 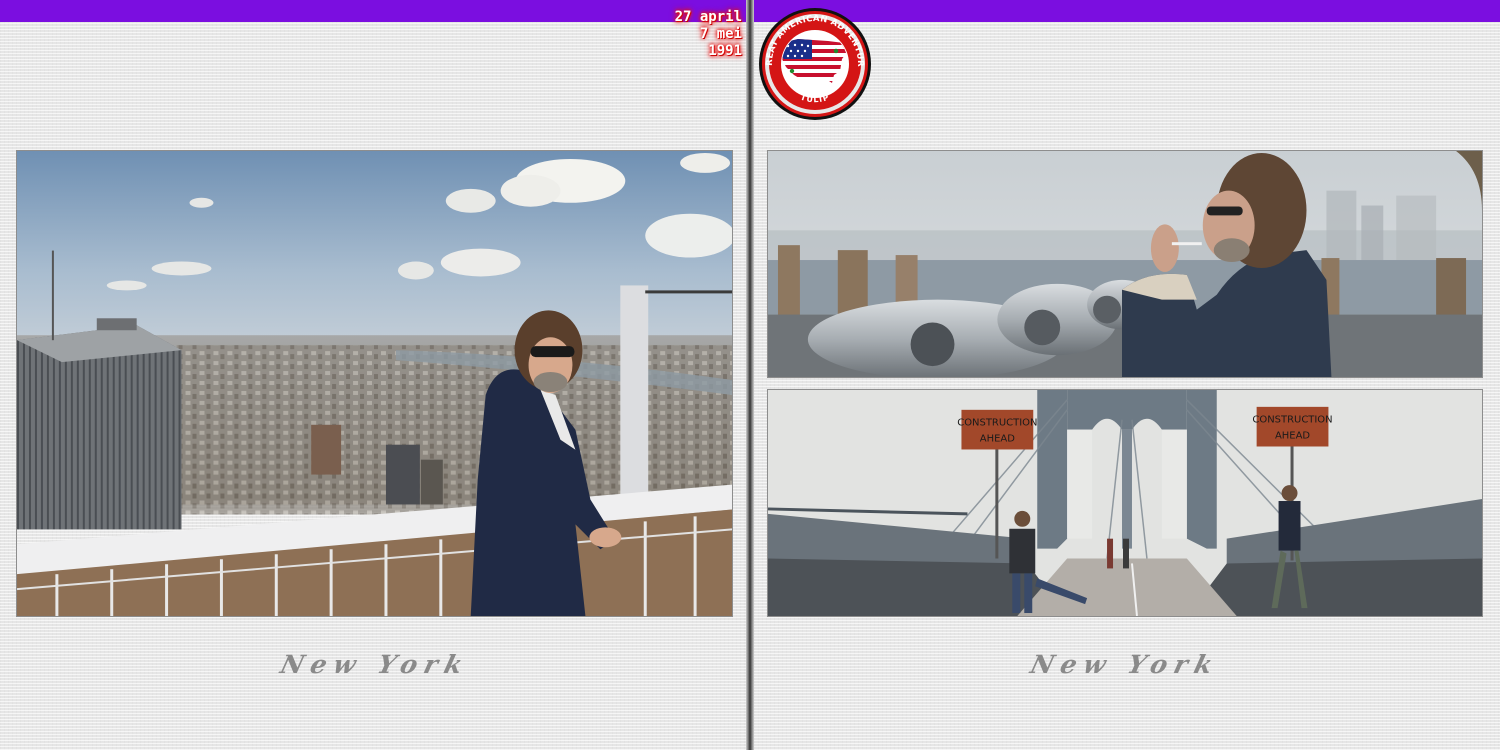 I want to click on top-bar-left, so click(x=374, y=11).